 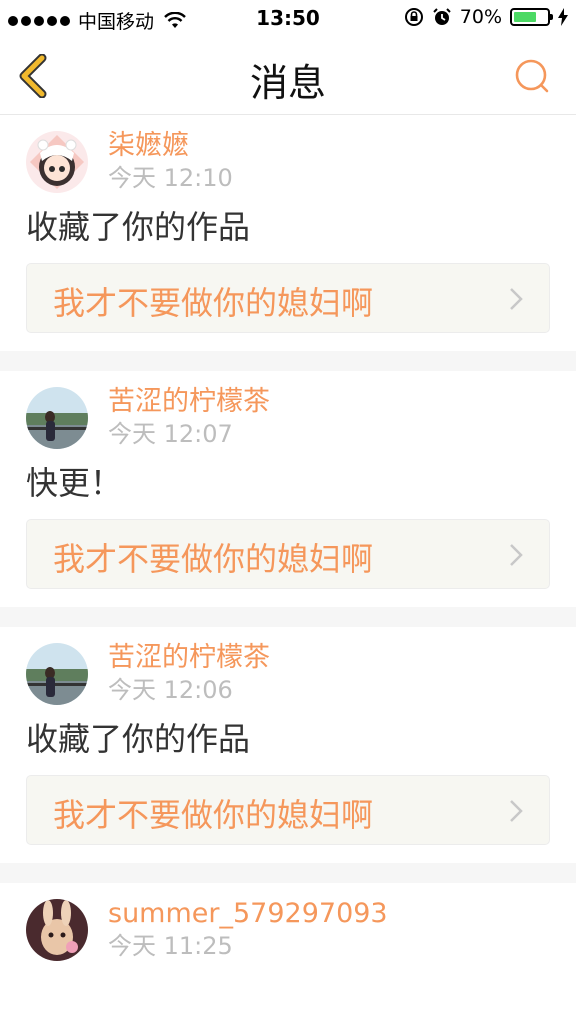 I want to click on charging-bolt-icon, so click(x=563, y=17).